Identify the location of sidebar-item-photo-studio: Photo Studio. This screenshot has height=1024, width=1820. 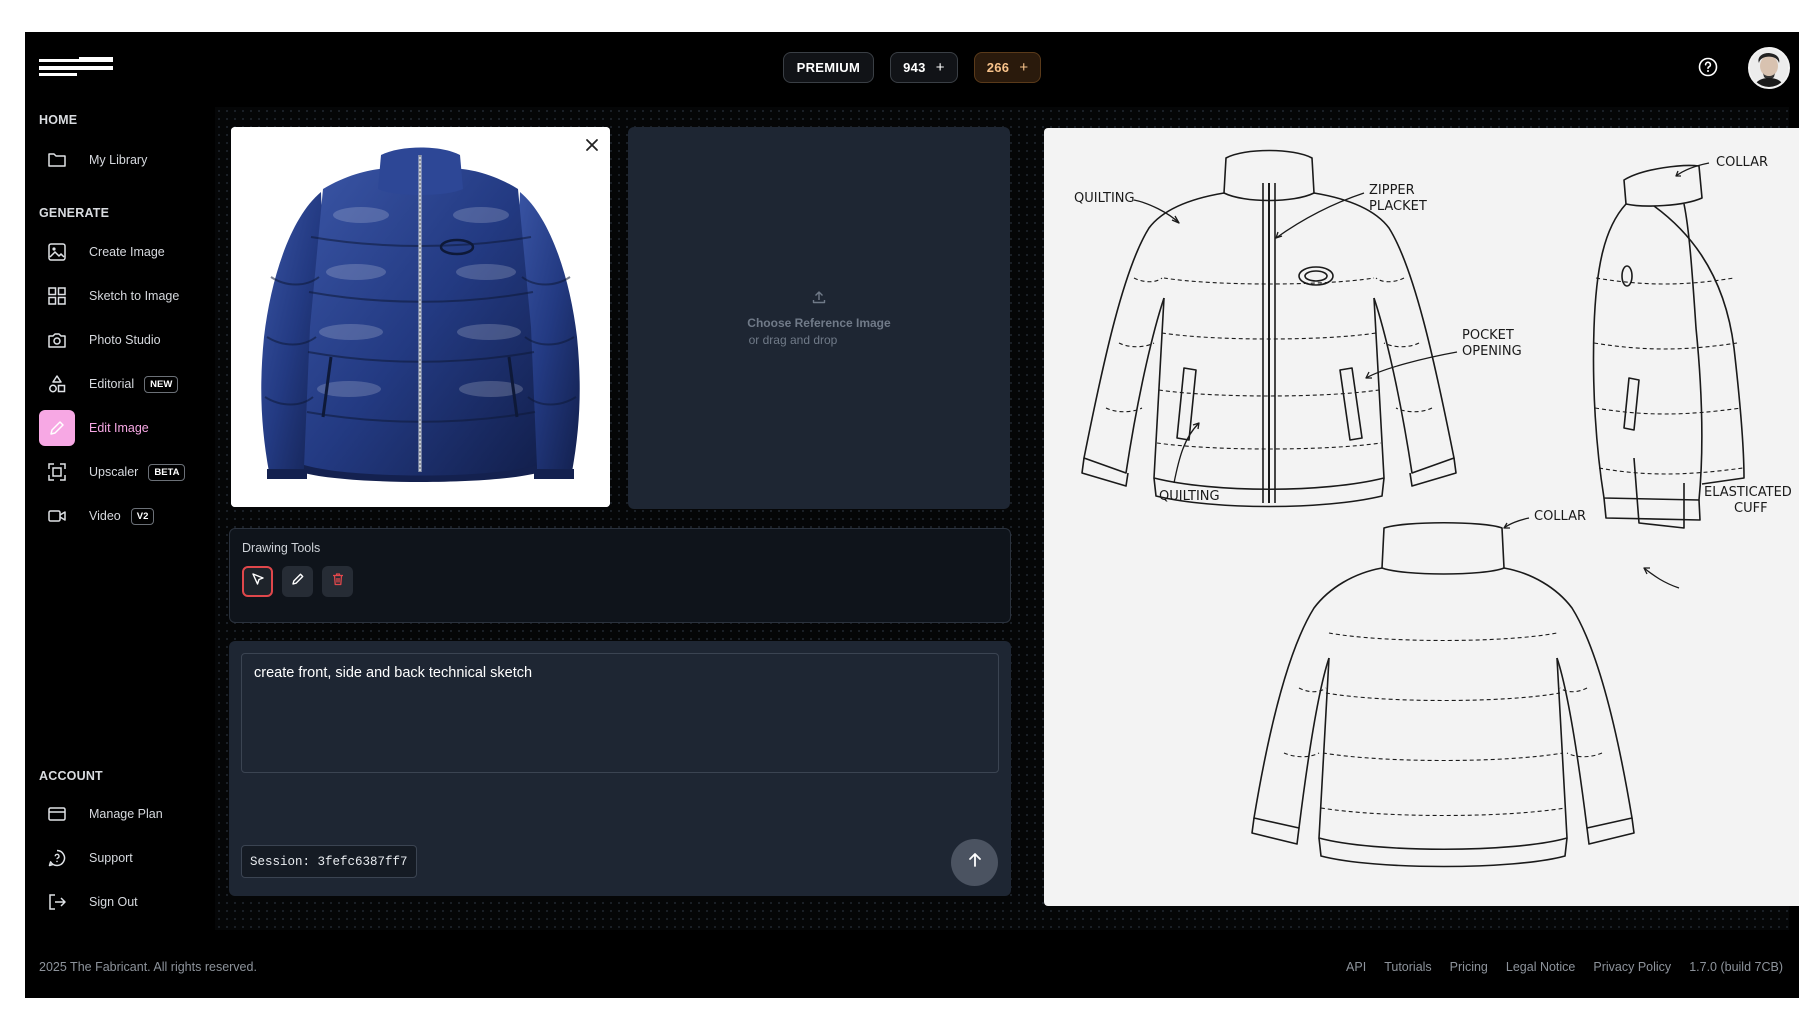
(100, 340).